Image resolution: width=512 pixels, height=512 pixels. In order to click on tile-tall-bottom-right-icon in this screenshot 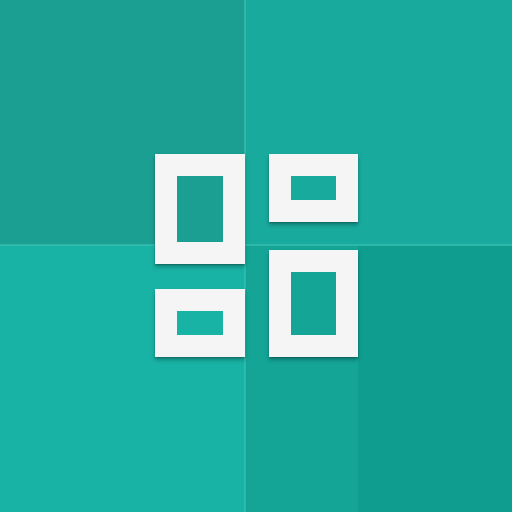, I will do `click(313, 303)`.